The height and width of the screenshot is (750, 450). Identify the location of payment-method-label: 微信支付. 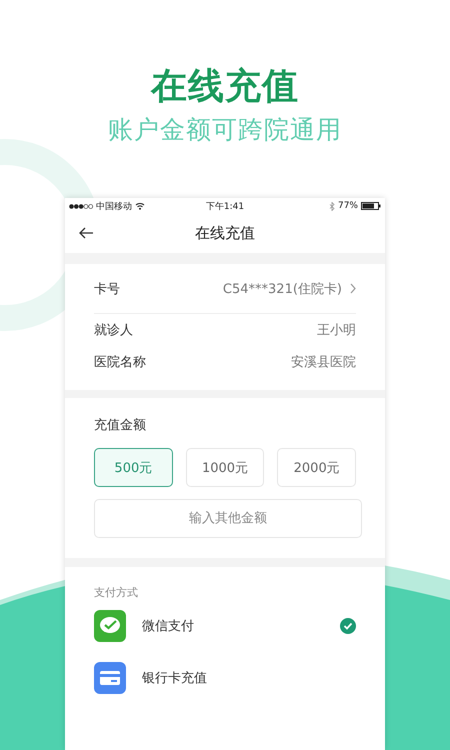
(233, 626).